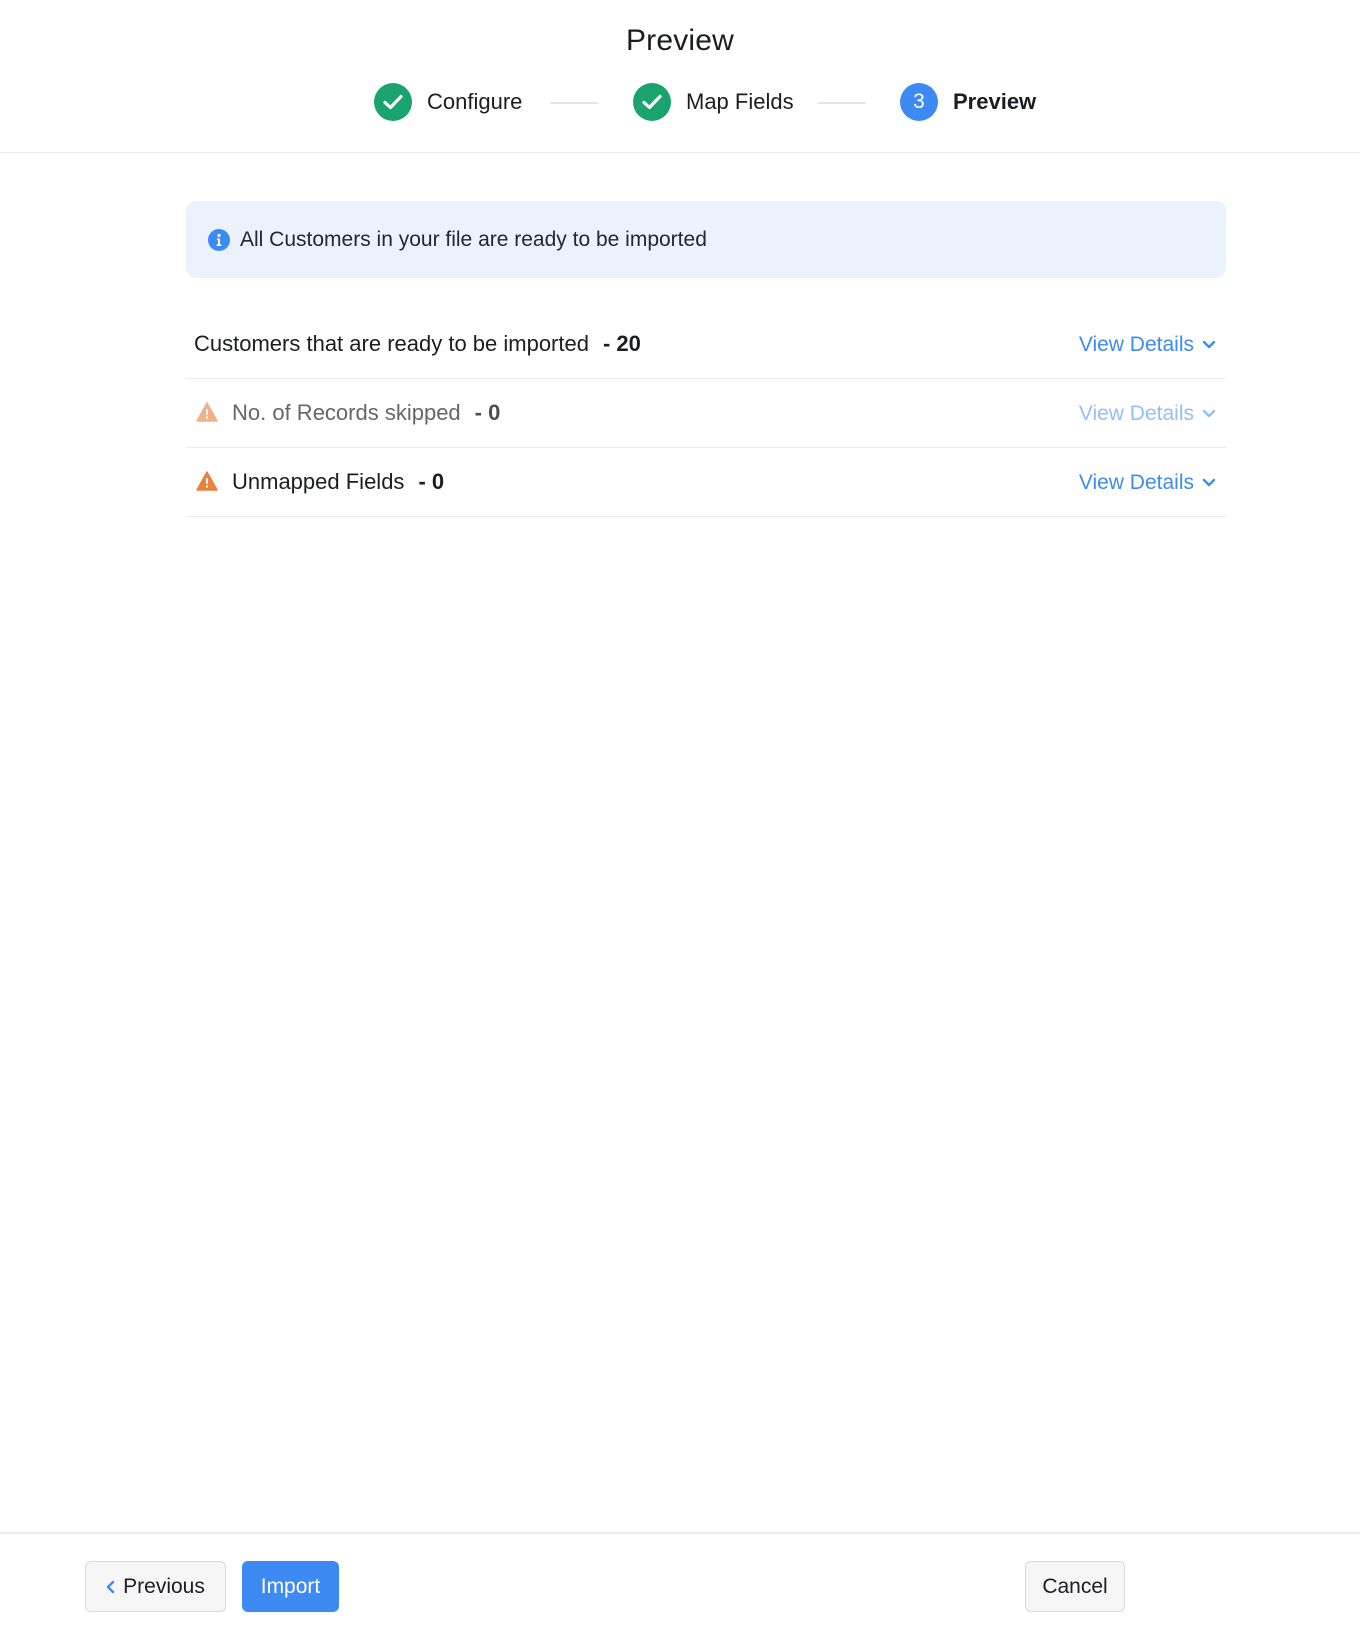 The width and height of the screenshot is (1360, 1632). Describe the element at coordinates (219, 239) in the screenshot. I see `info-icon` at that location.